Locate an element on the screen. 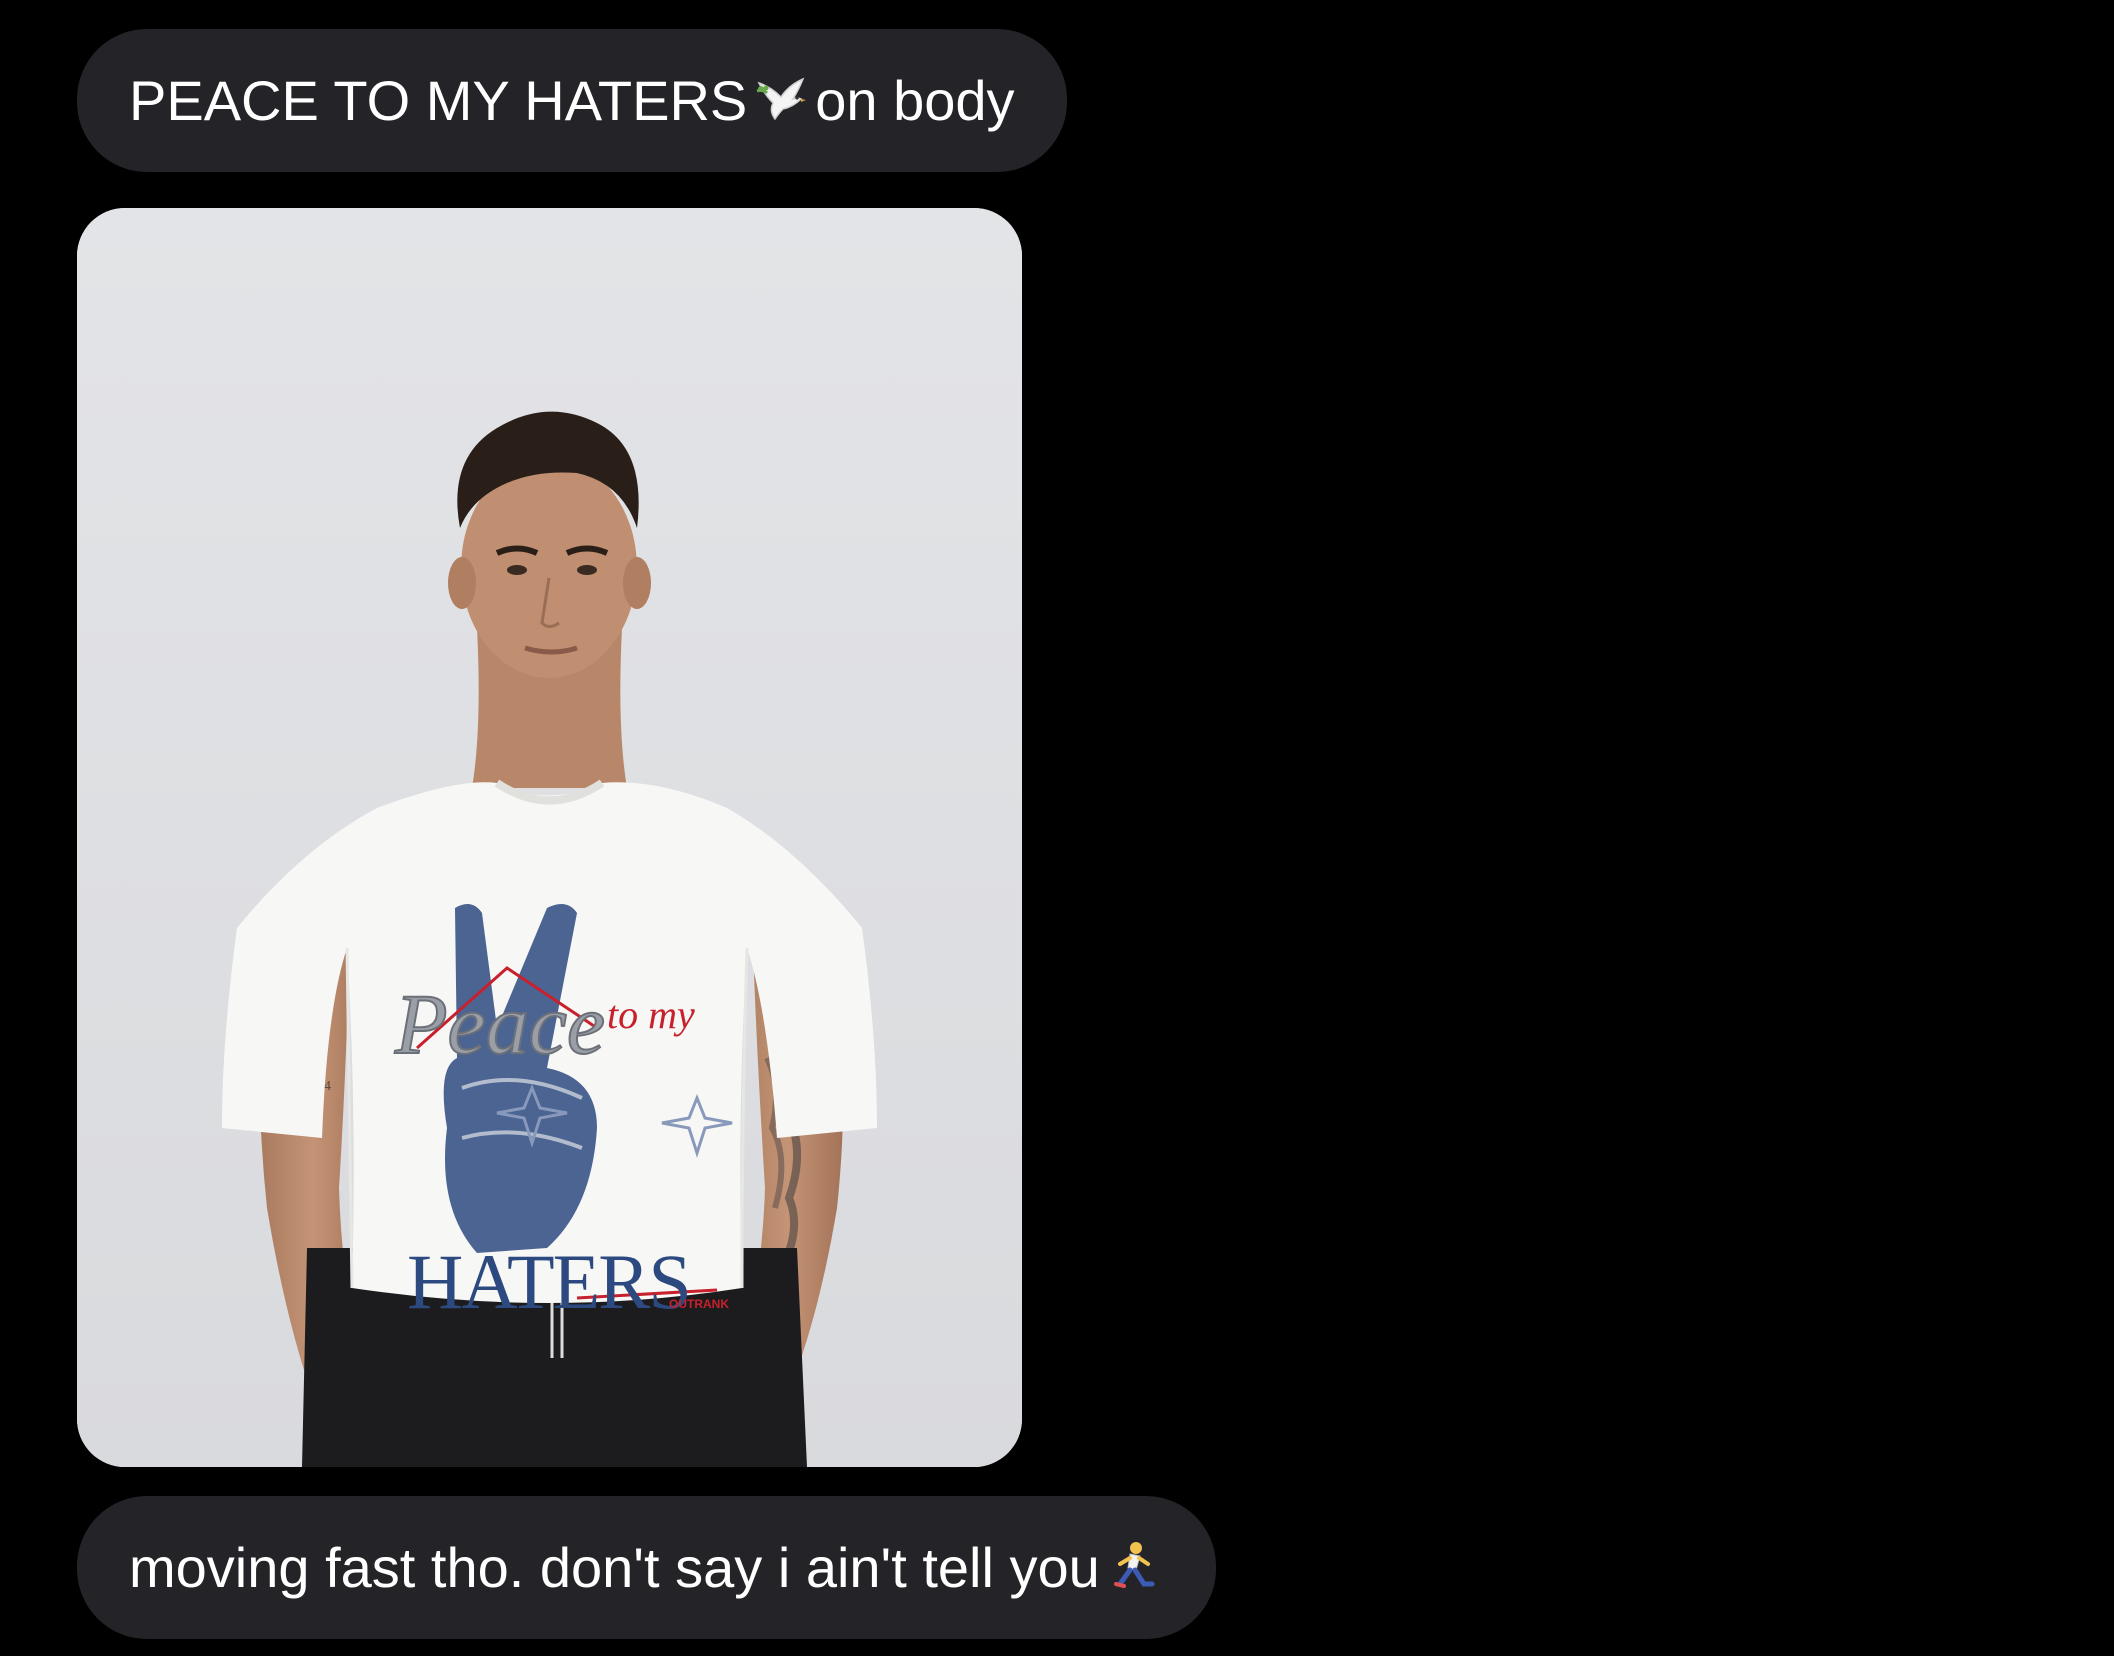  message-text-after: on body is located at coordinates (915, 100).